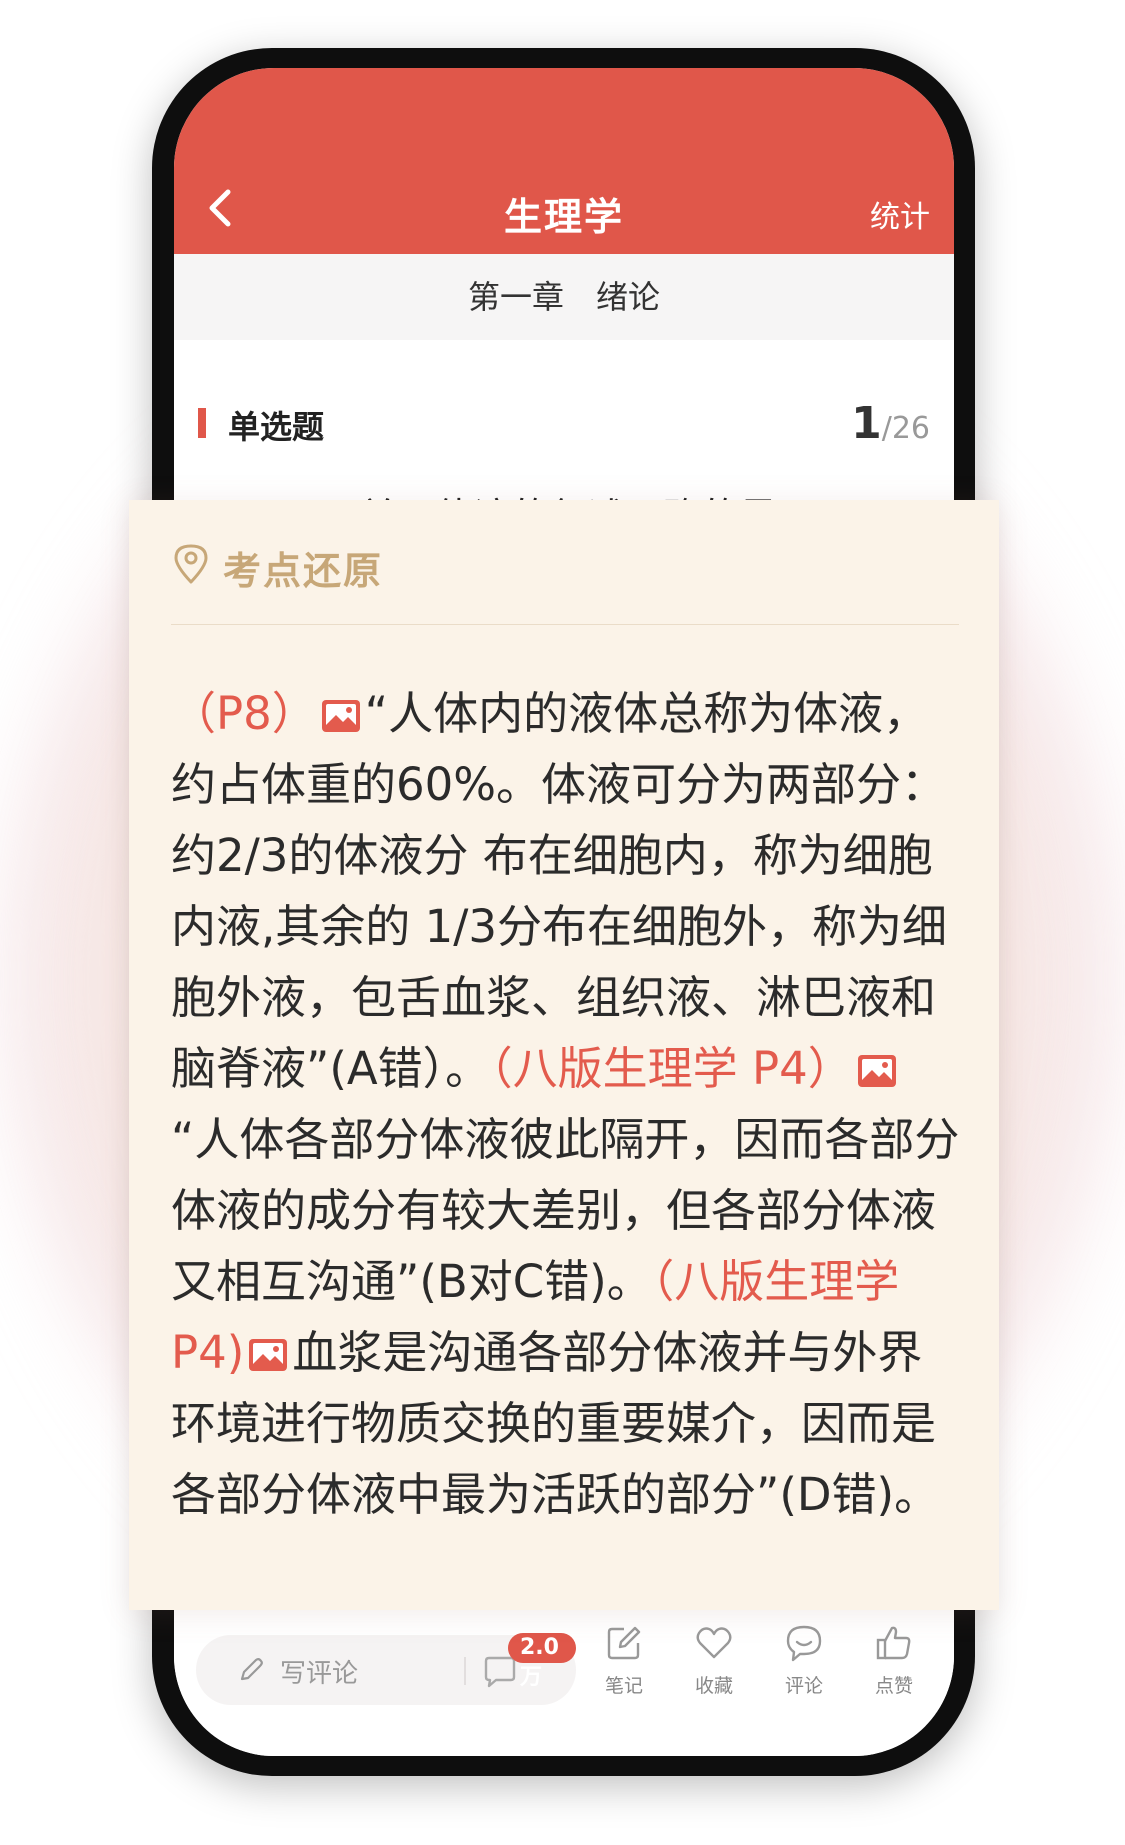 This screenshot has width=1125, height=1845. What do you see at coordinates (565, 624) in the screenshot?
I see `card-divider` at bounding box center [565, 624].